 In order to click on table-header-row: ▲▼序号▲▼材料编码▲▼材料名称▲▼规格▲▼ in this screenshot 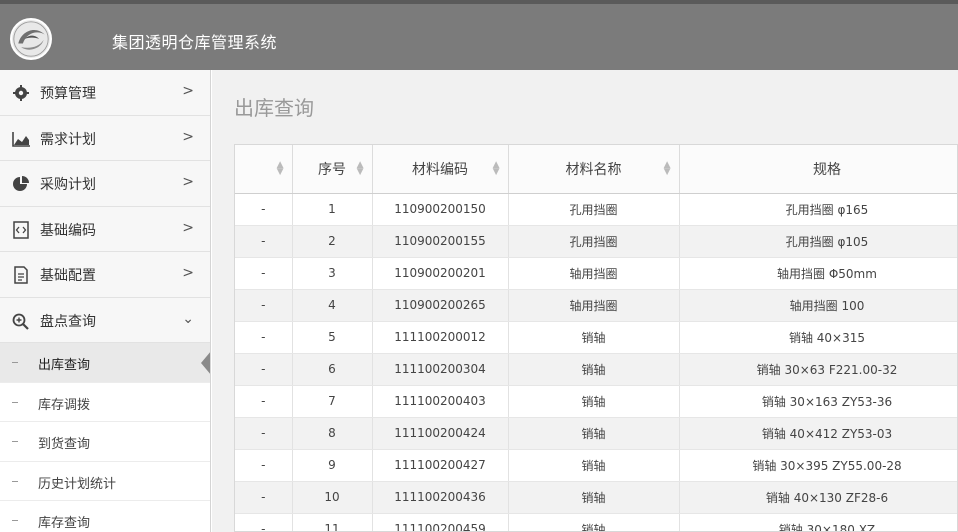, I will do `click(596, 169)`.